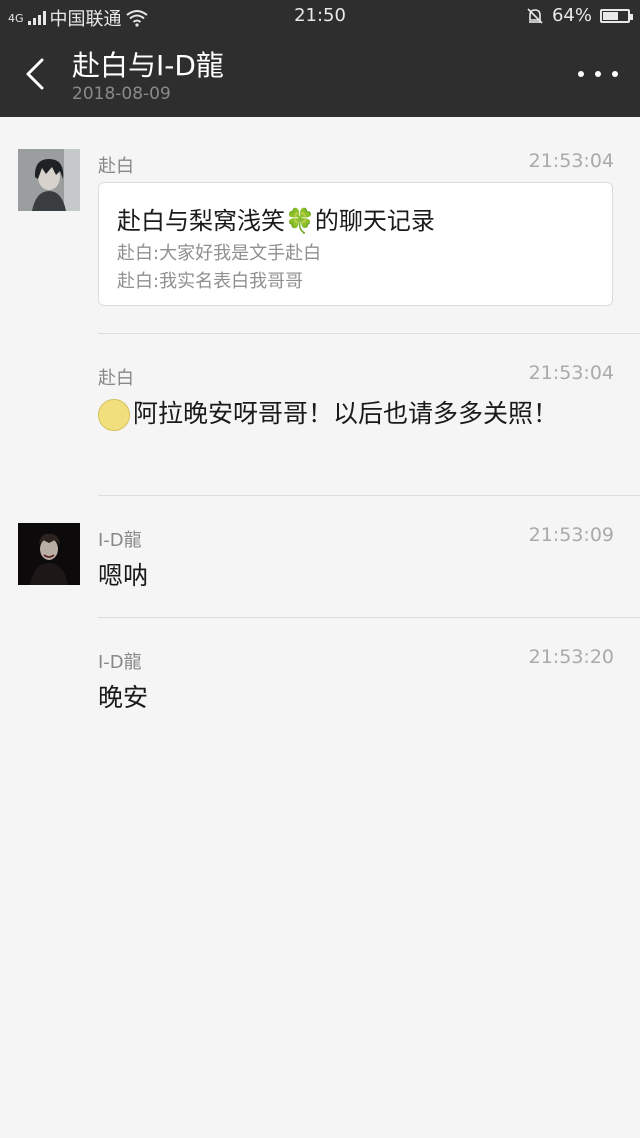  Describe the element at coordinates (571, 657) in the screenshot. I see `message-time: 21:53:20` at that location.